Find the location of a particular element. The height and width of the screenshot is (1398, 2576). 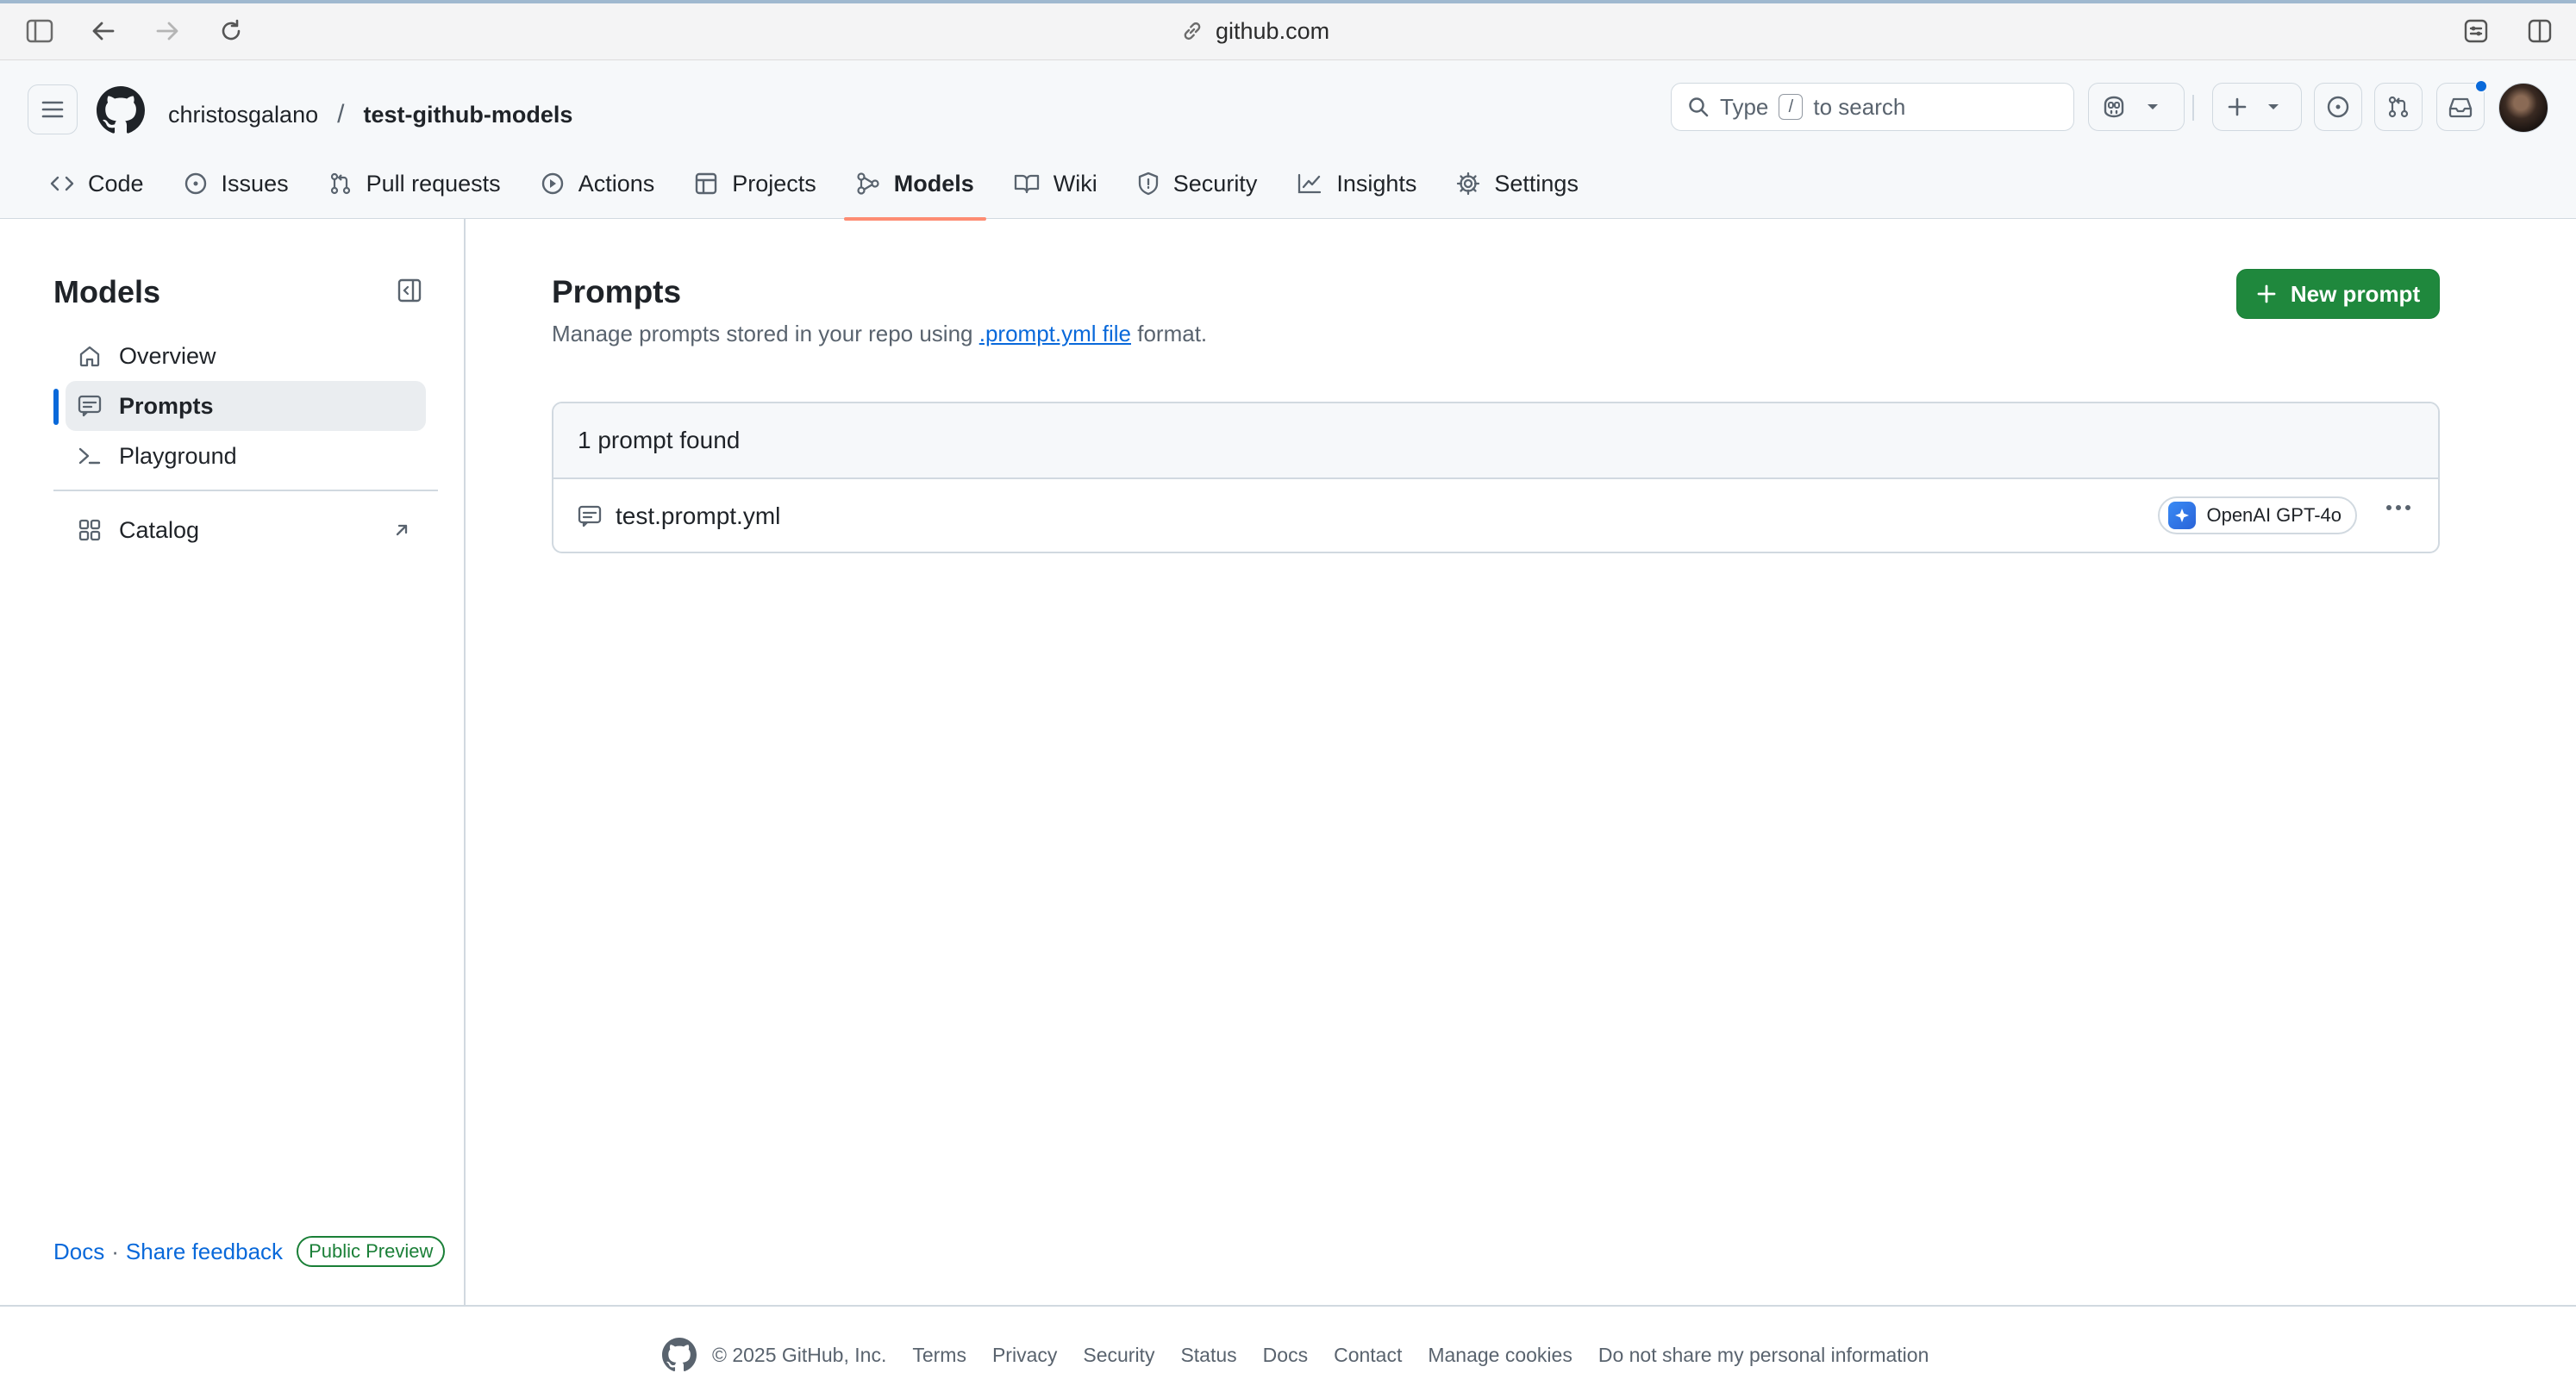

footer-link-status: Status is located at coordinates (1208, 1355).